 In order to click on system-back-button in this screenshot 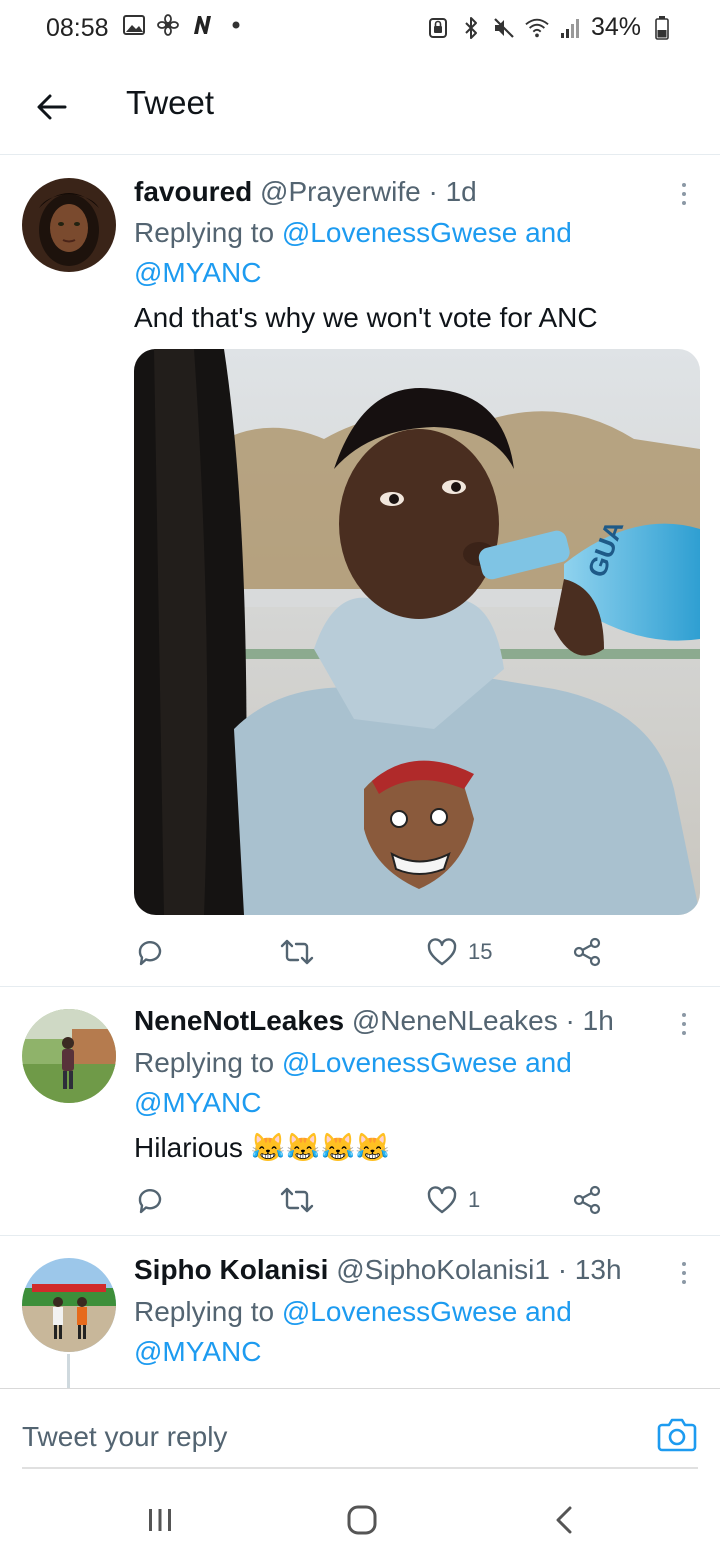, I will do `click(564, 1520)`.